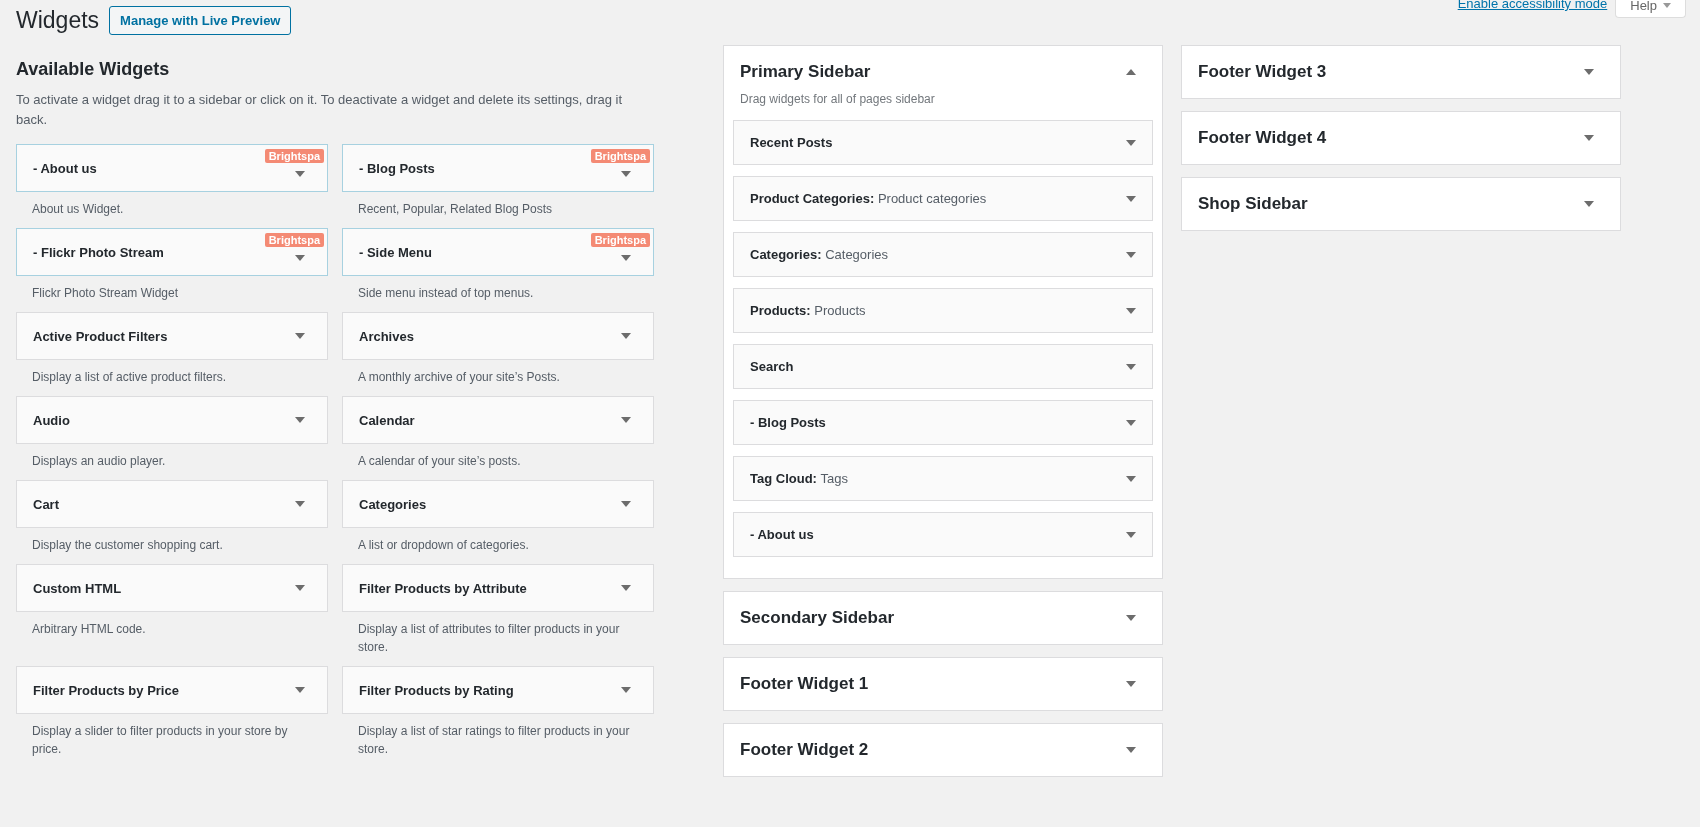  I want to click on widget-item: Custom HTML, so click(172, 588).